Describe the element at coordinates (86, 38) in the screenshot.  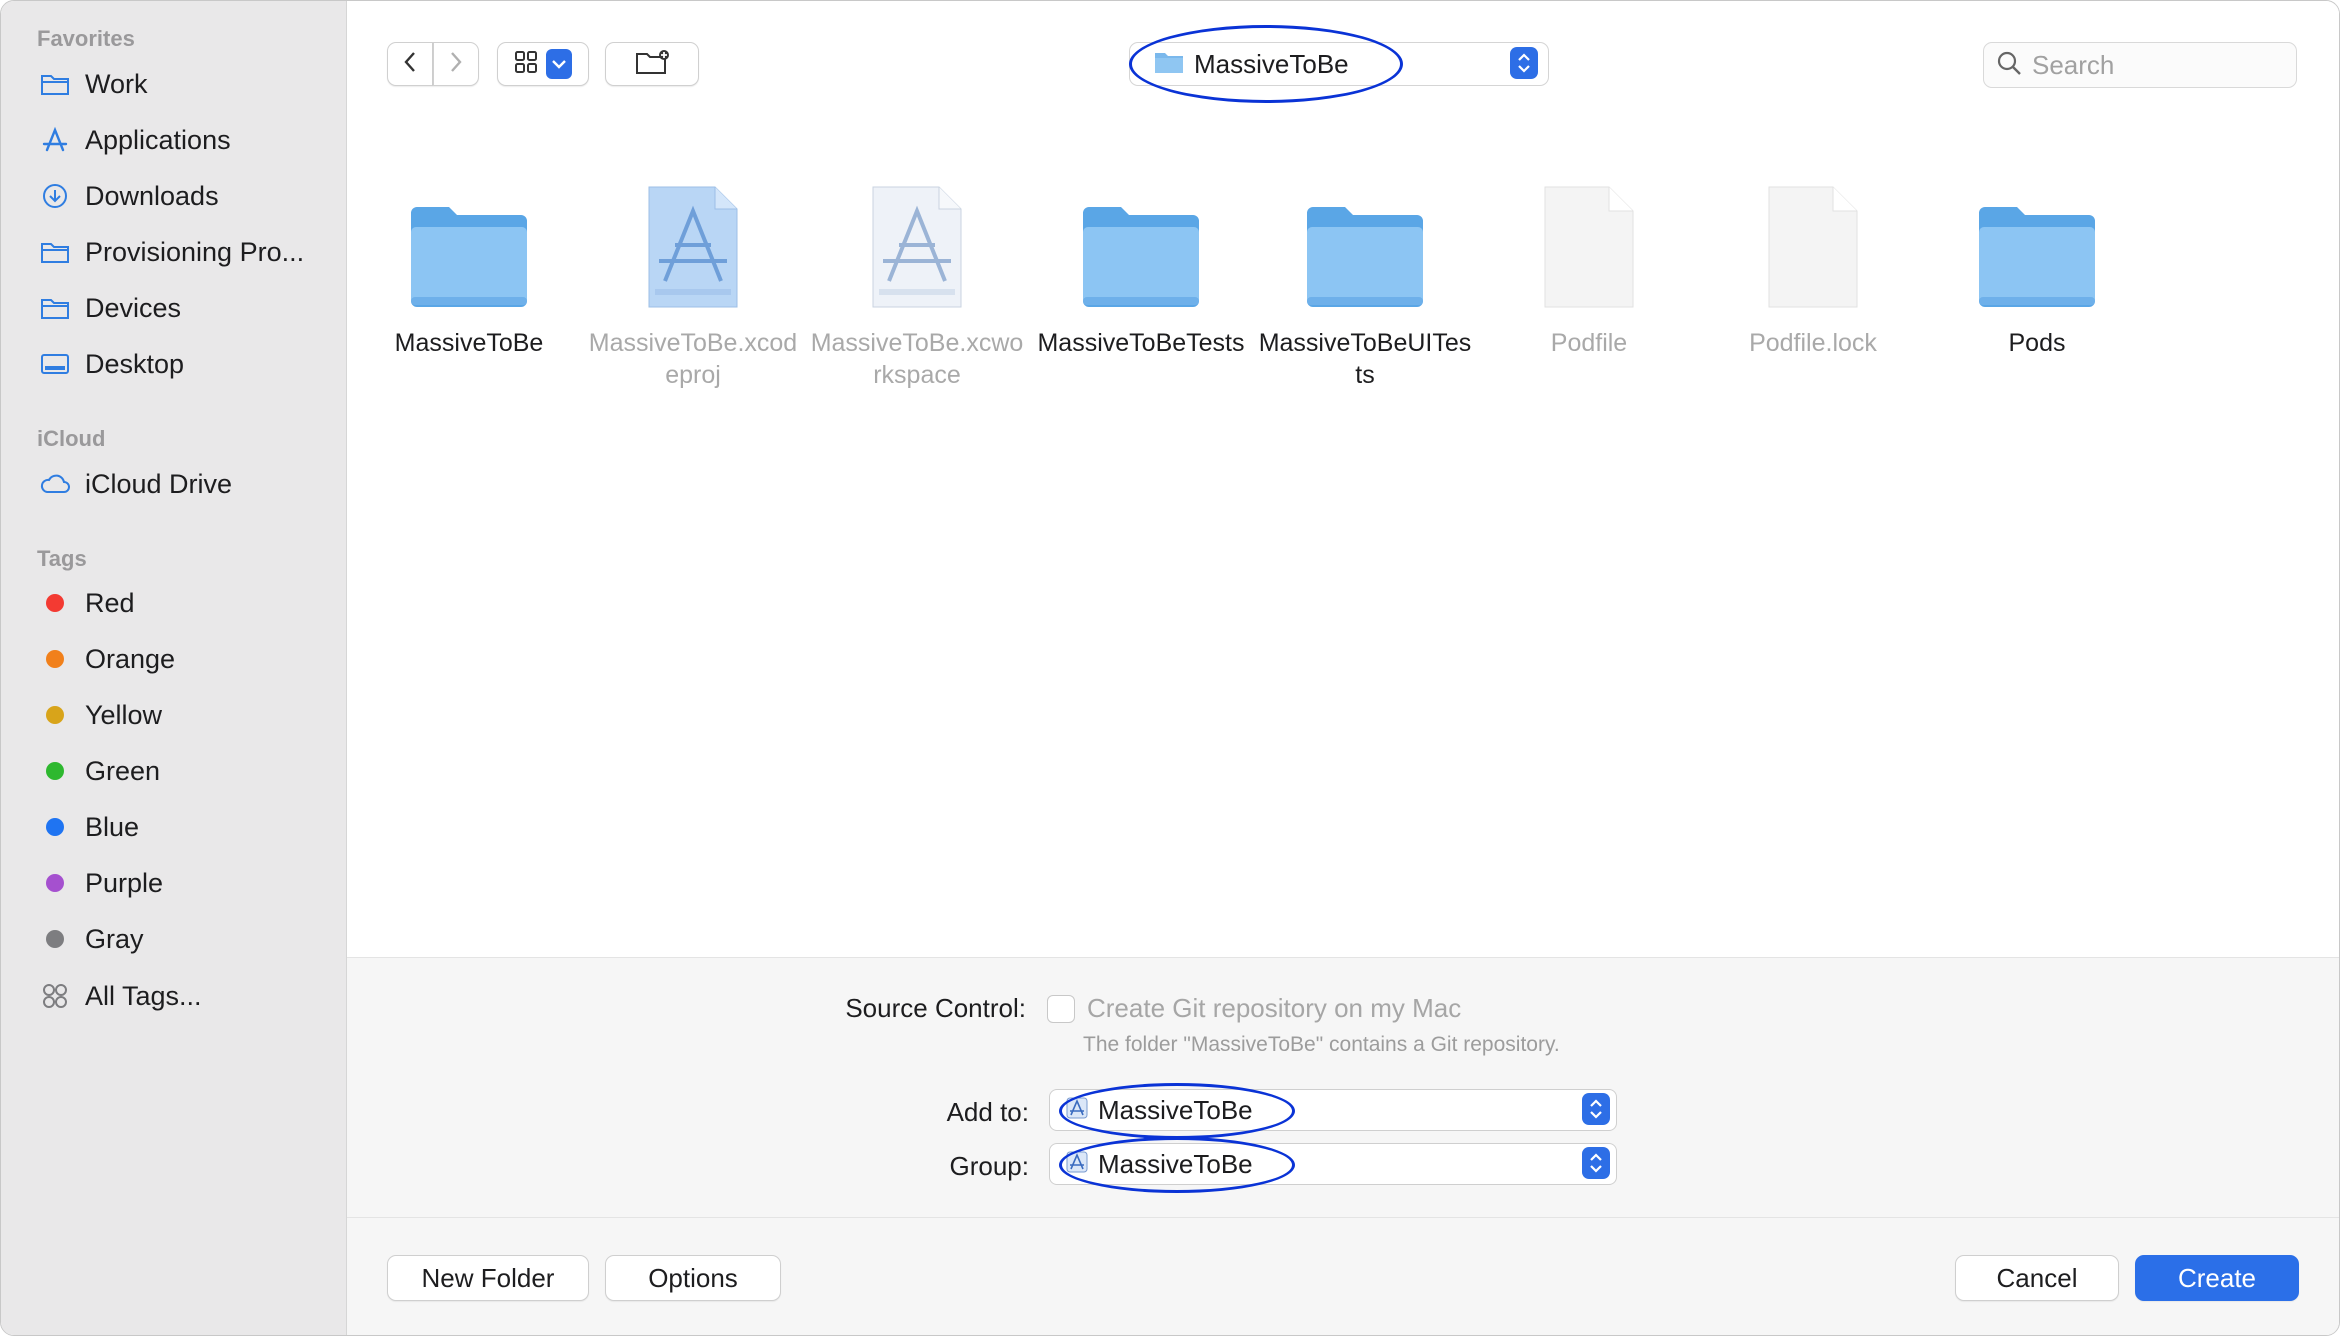
I see `favorites-heading: Favorites` at that location.